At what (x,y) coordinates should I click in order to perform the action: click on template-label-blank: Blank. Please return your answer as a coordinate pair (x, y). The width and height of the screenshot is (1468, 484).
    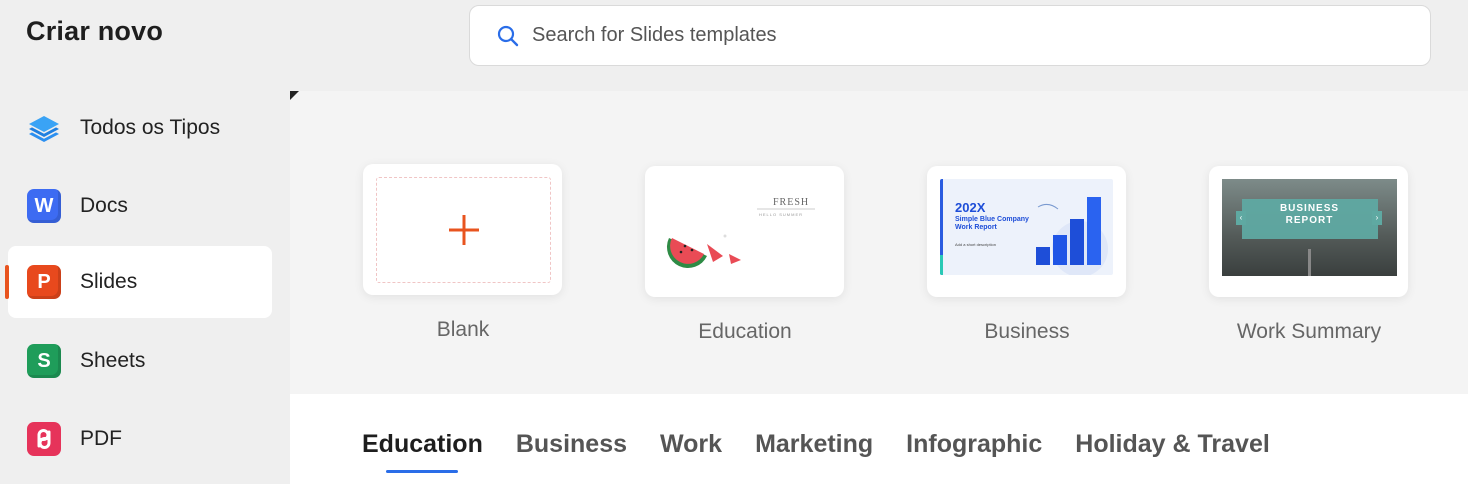
    Looking at the image, I should click on (463, 329).